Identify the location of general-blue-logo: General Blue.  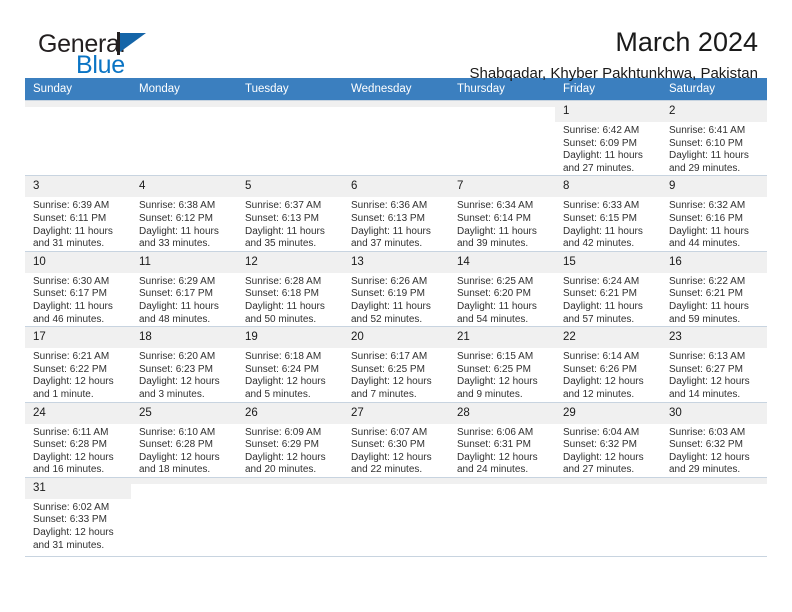
(138, 56).